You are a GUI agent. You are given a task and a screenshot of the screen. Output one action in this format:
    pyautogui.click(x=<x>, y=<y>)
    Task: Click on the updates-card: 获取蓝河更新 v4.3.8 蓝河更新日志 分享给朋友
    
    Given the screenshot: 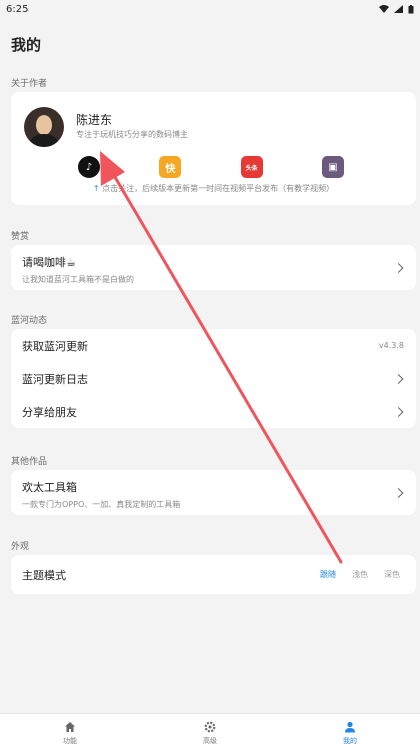 What is the action you would take?
    pyautogui.click(x=213, y=378)
    